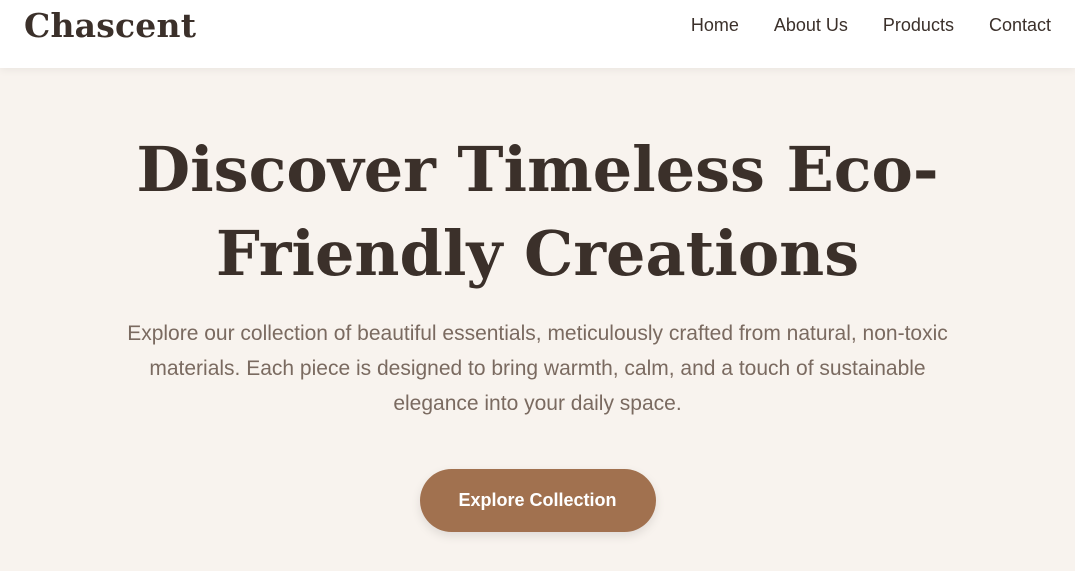  Describe the element at coordinates (715, 25) in the screenshot. I see `nav-home: Home` at that location.